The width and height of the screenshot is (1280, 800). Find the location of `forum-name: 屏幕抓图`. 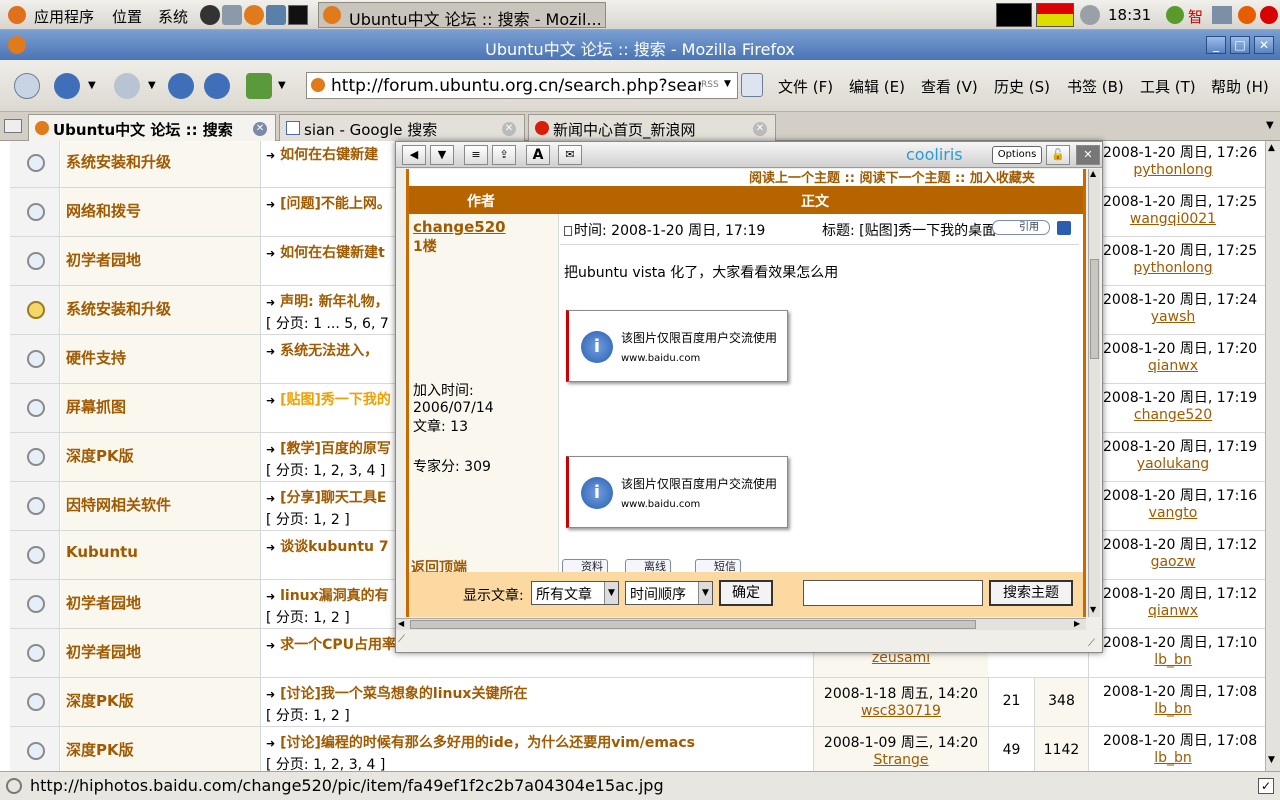

forum-name: 屏幕抓图 is located at coordinates (161, 408).